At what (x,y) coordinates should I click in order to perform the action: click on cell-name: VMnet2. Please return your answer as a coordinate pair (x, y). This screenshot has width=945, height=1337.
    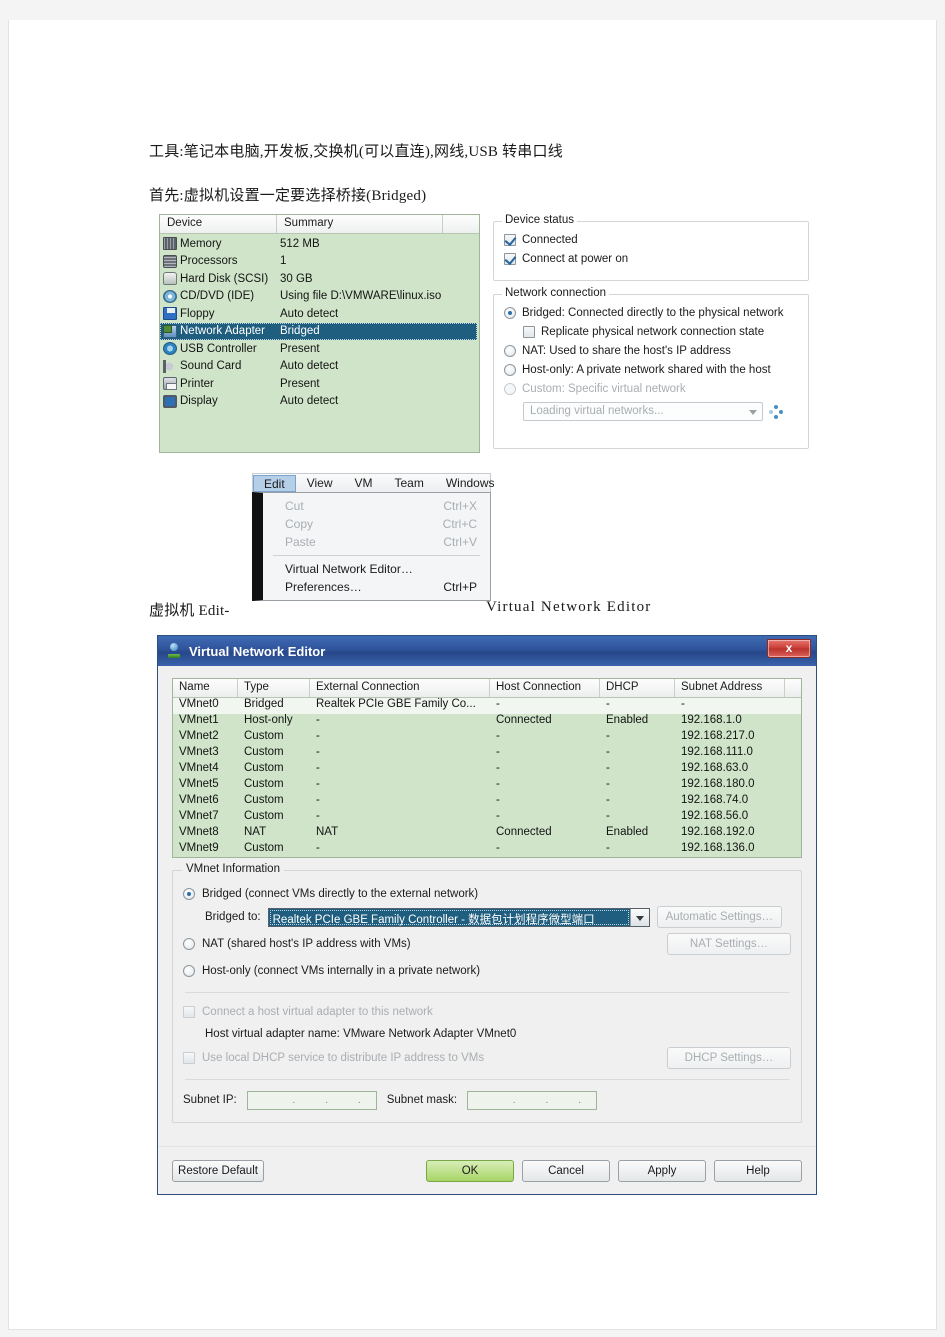
    Looking at the image, I should click on (199, 736).